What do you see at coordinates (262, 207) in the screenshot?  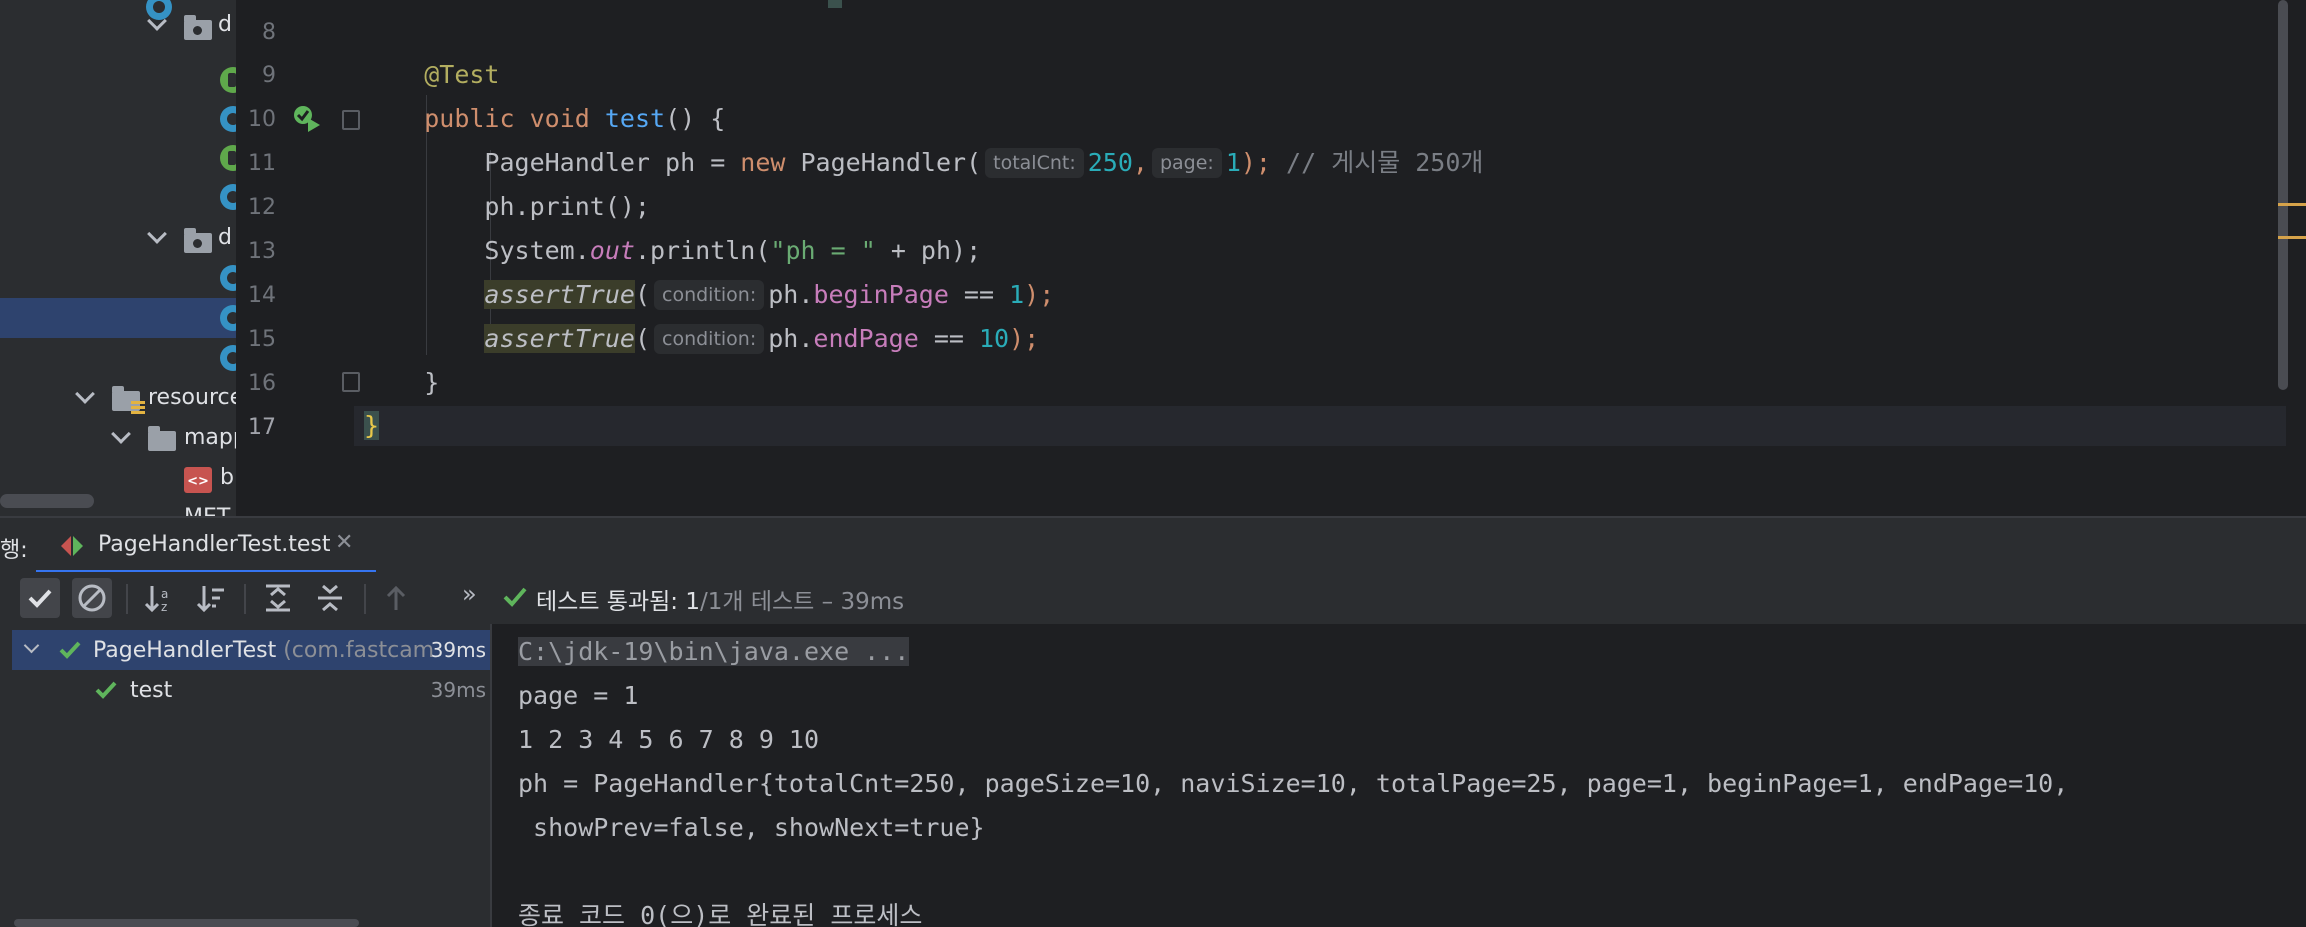 I see `line-number: 12` at bounding box center [262, 207].